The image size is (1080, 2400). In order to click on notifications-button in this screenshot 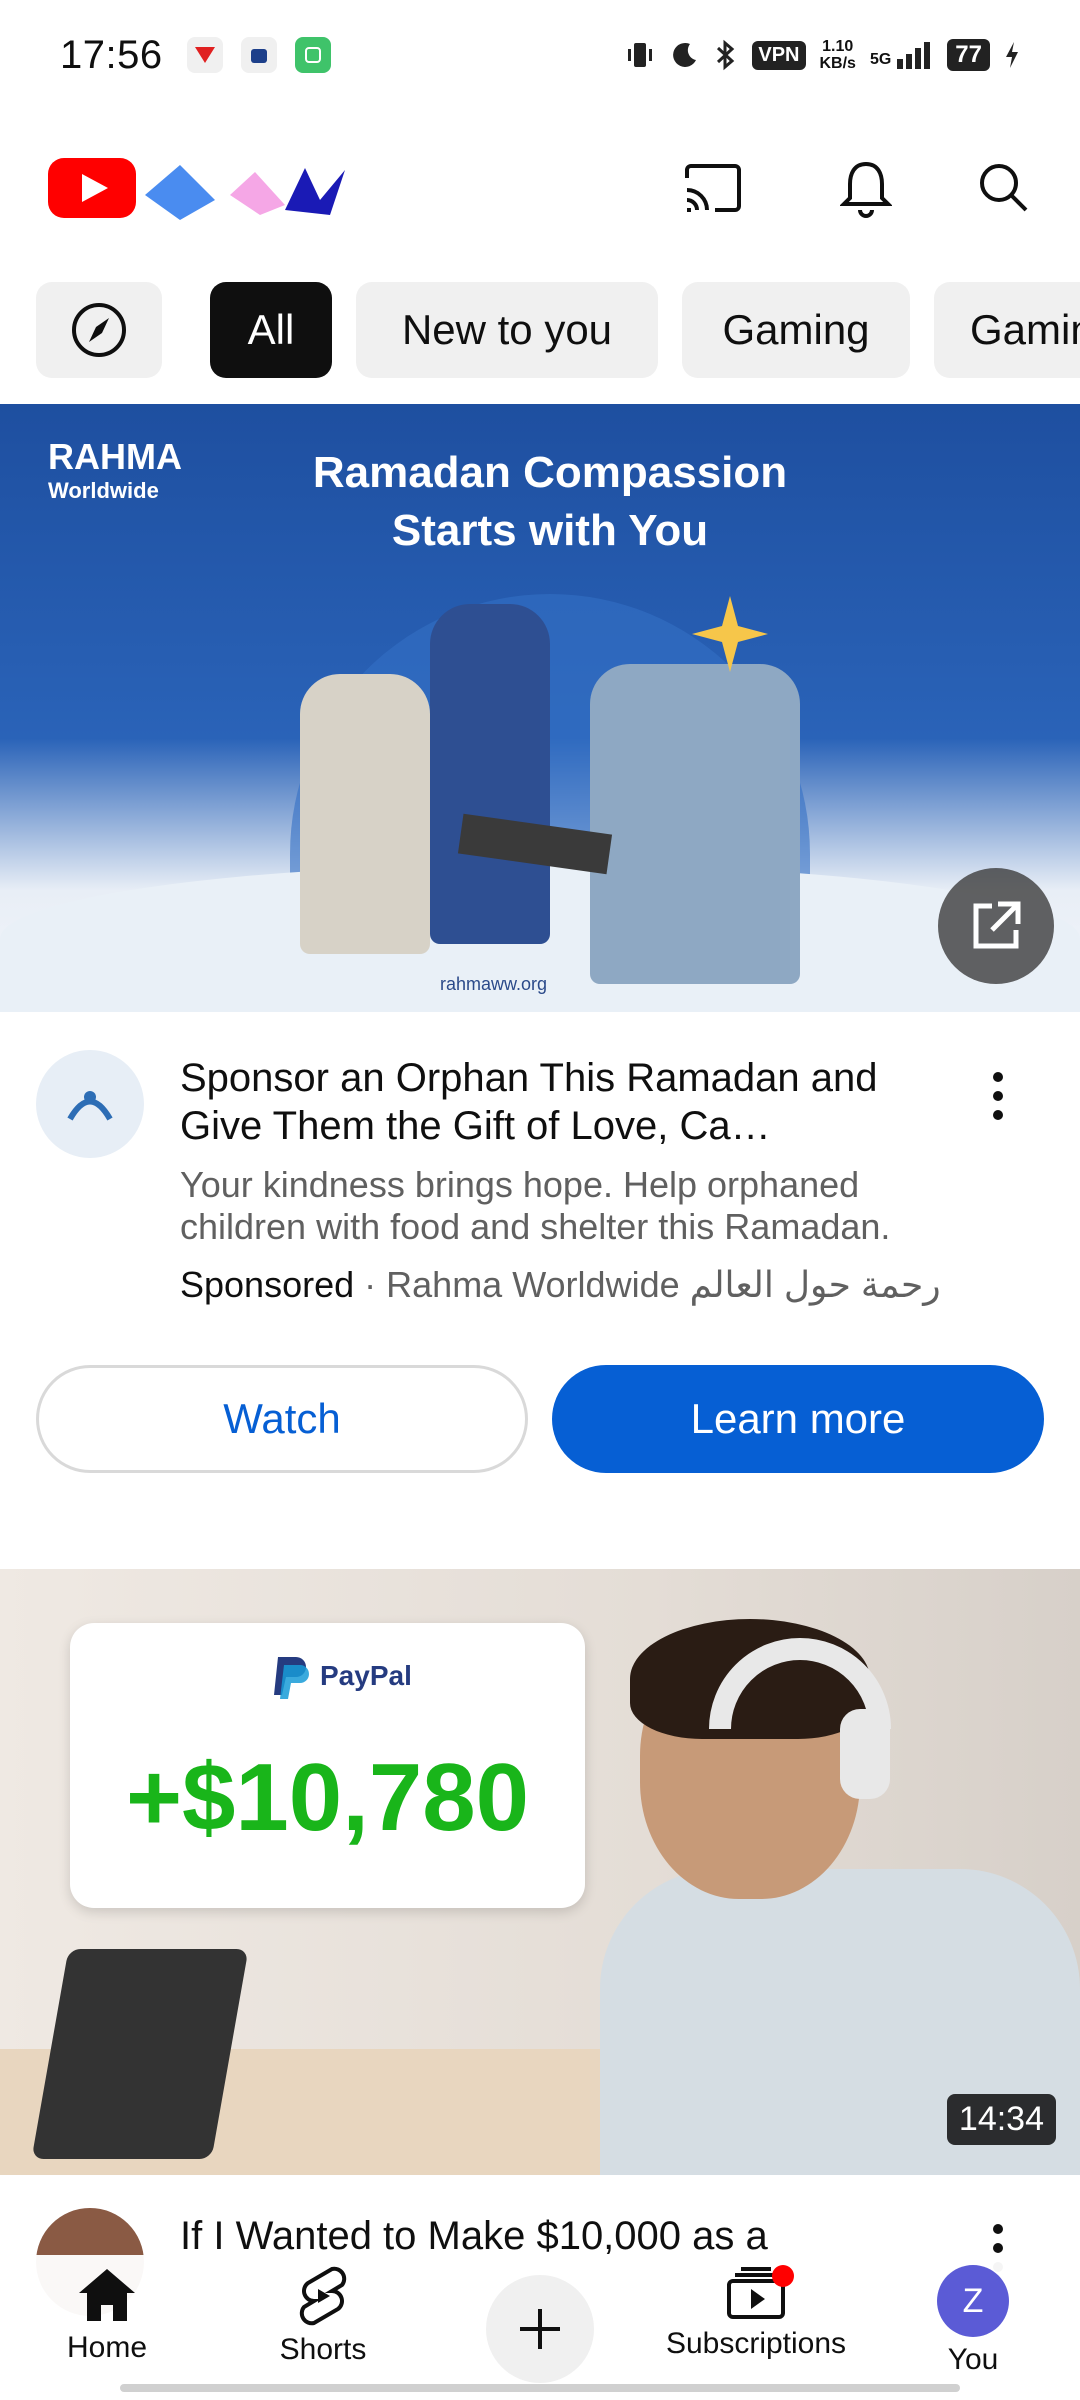, I will do `click(866, 188)`.